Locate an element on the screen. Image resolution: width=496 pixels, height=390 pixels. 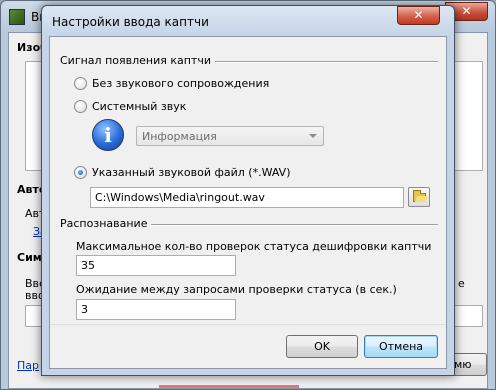
system-sound-select: Информация is located at coordinates (230, 136).